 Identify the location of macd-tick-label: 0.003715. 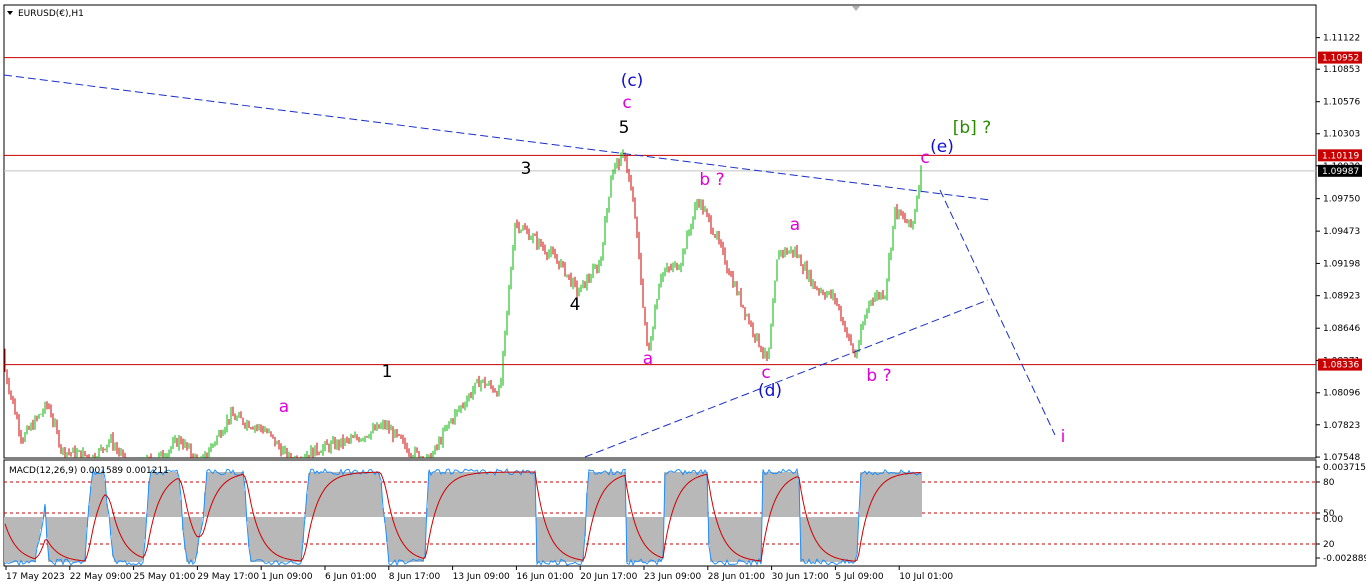
(1344, 468).